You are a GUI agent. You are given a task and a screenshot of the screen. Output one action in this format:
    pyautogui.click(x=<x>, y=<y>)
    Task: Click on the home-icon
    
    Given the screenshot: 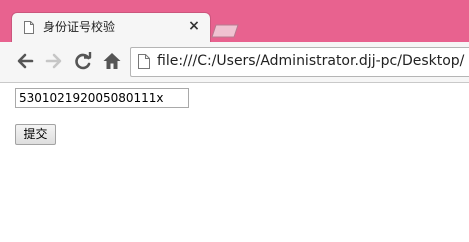 What is the action you would take?
    pyautogui.click(x=112, y=61)
    